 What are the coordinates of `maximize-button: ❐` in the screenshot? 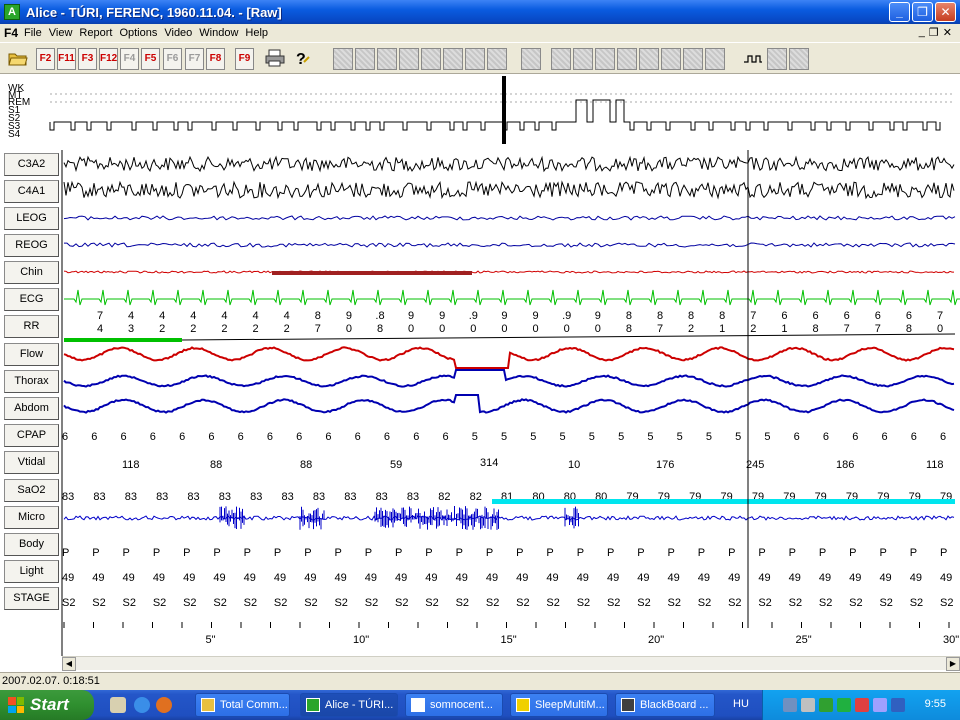 It's located at (922, 12).